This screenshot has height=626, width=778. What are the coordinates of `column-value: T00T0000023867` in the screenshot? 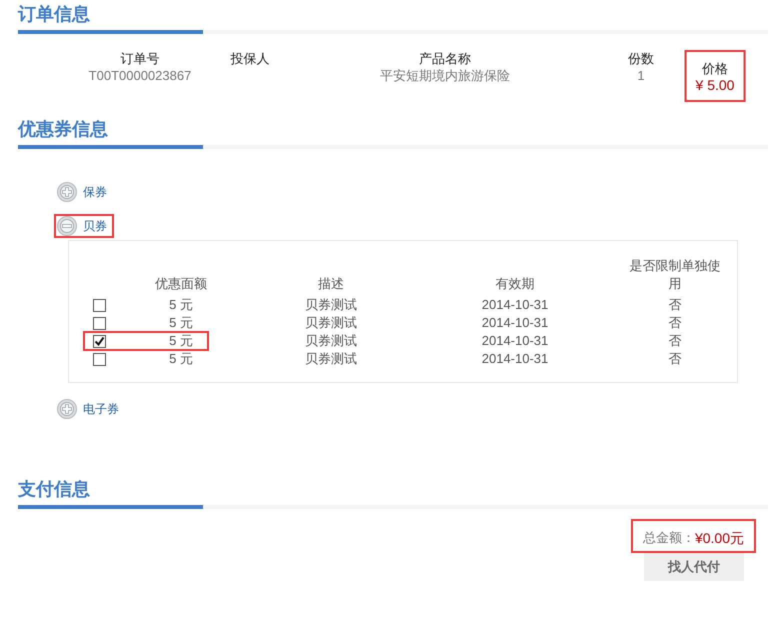 It's located at (140, 75).